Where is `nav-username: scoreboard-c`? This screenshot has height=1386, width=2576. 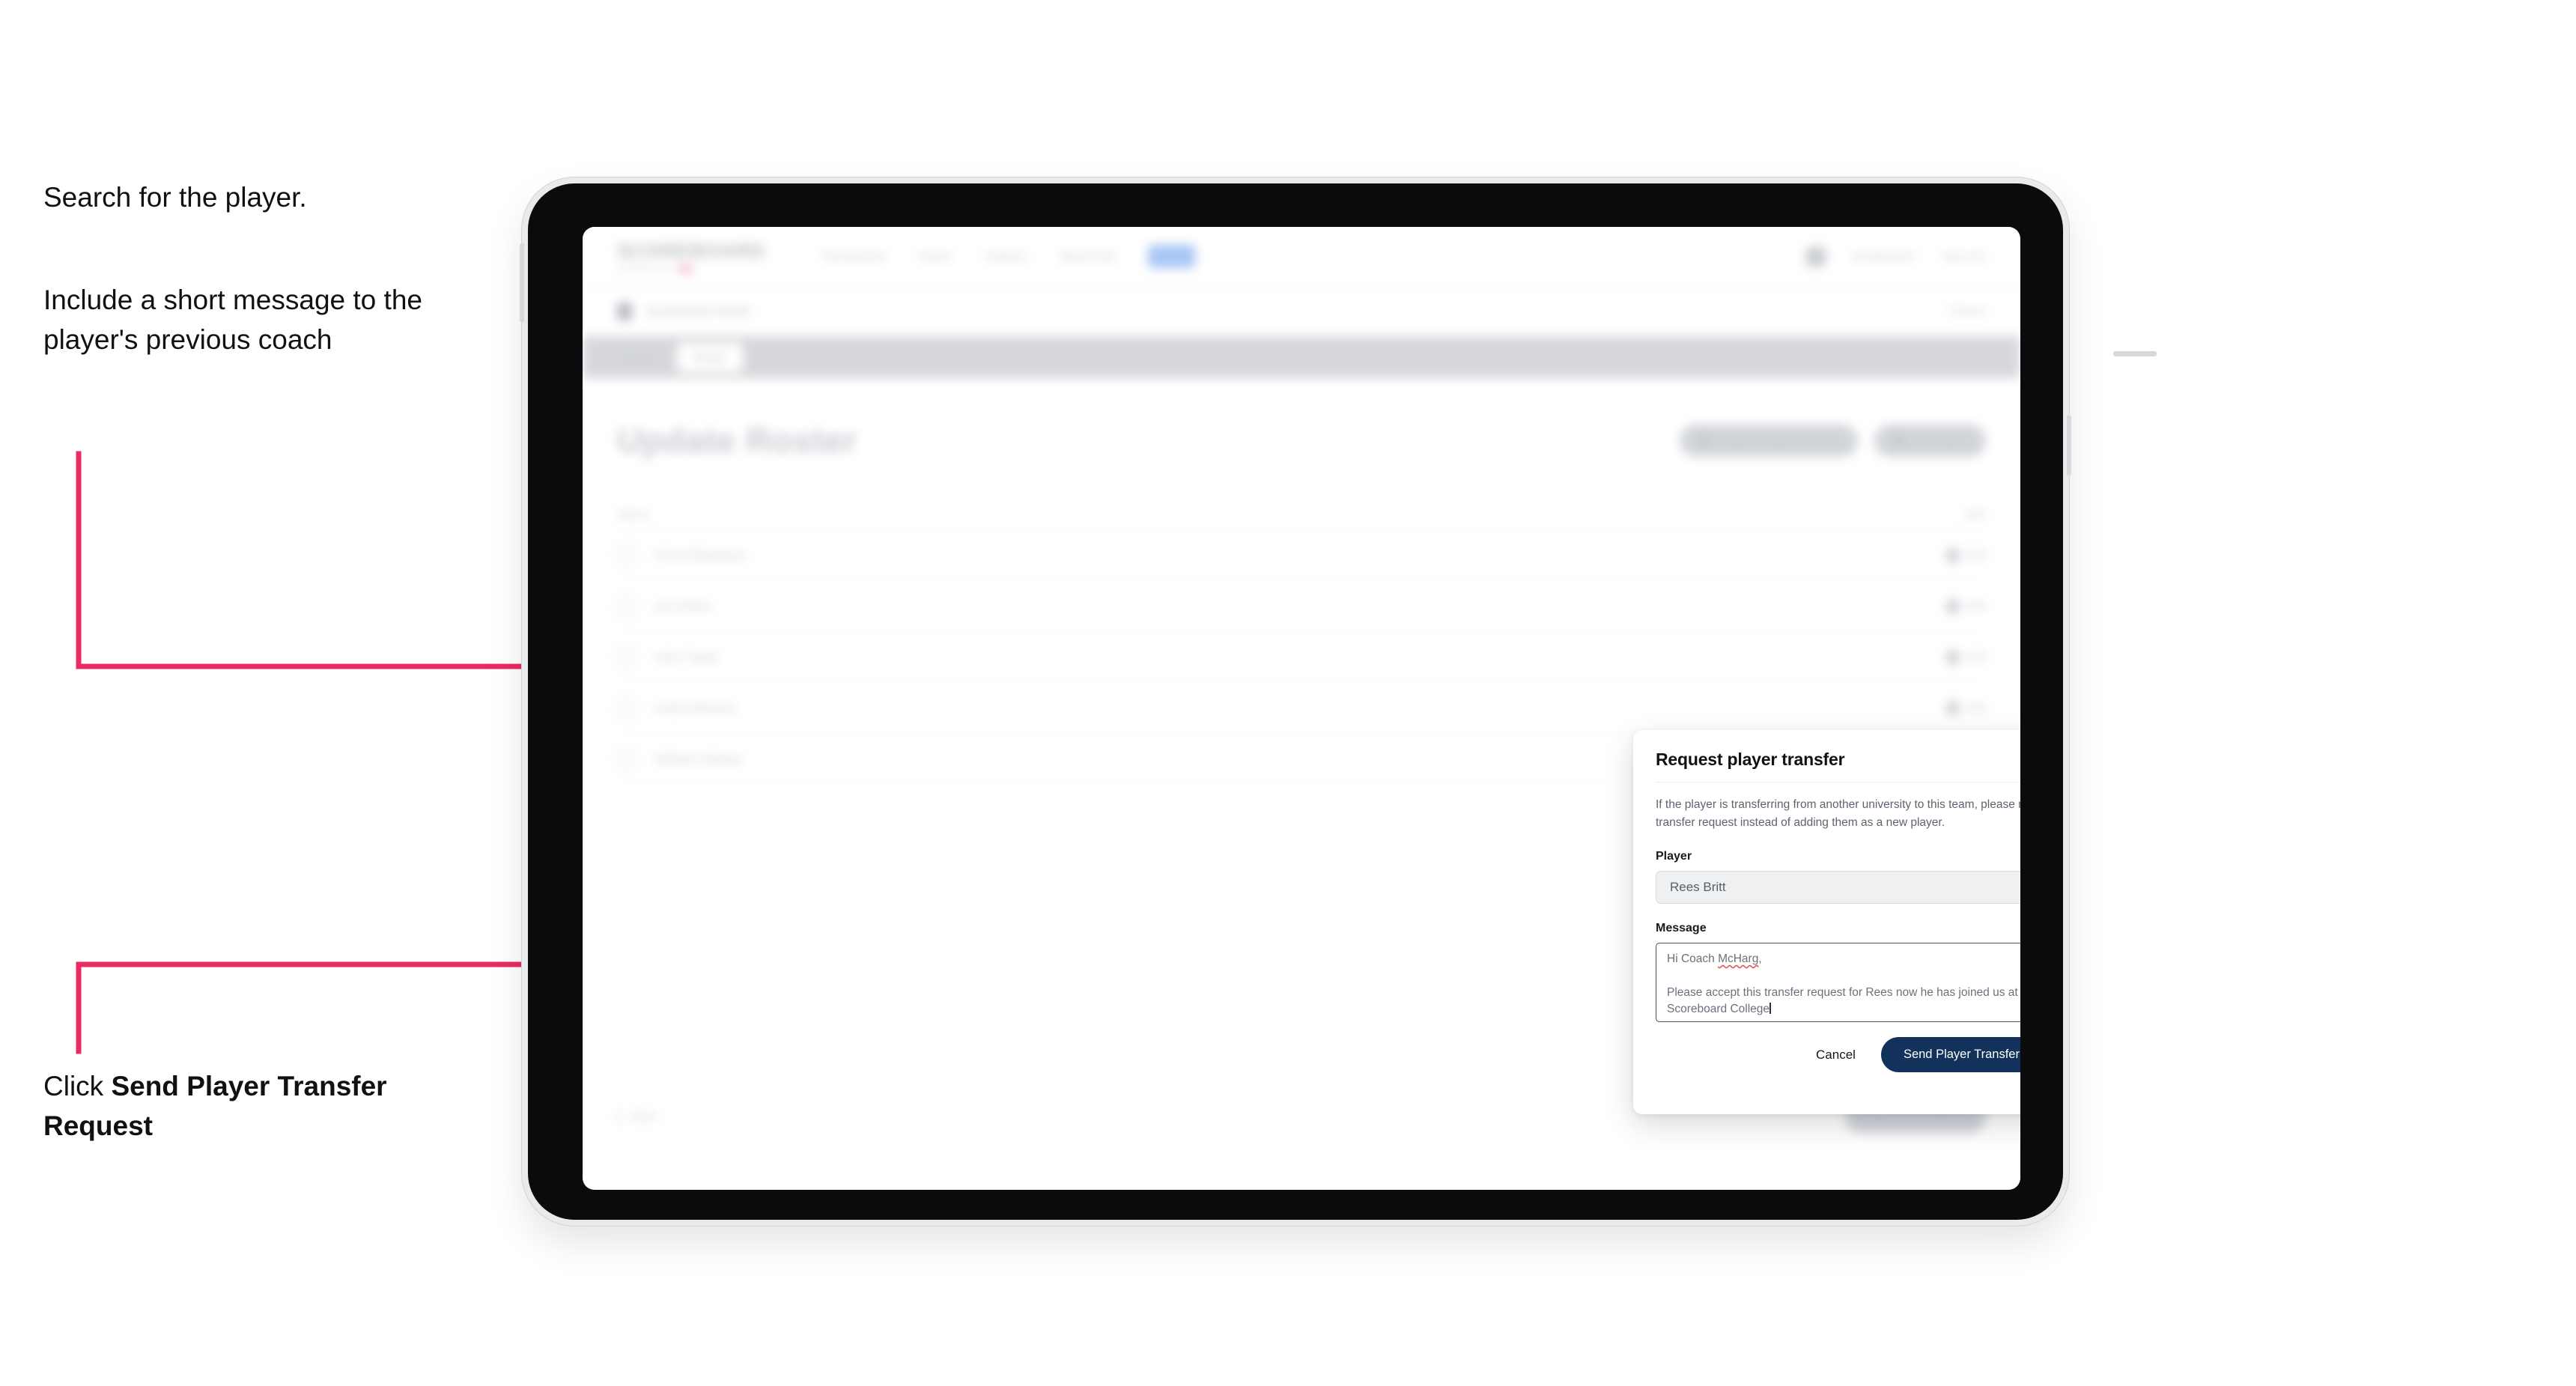 nav-username: scoreboard-c is located at coordinates (1884, 256).